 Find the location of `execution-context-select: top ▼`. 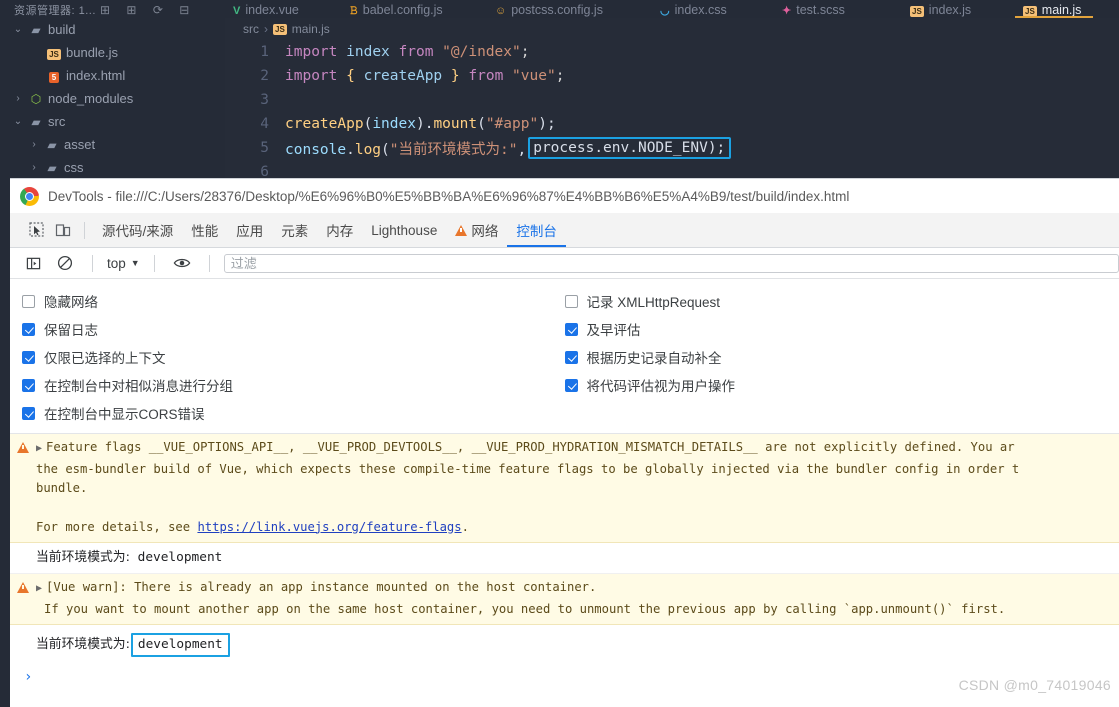

execution-context-select: top ▼ is located at coordinates (123, 263).